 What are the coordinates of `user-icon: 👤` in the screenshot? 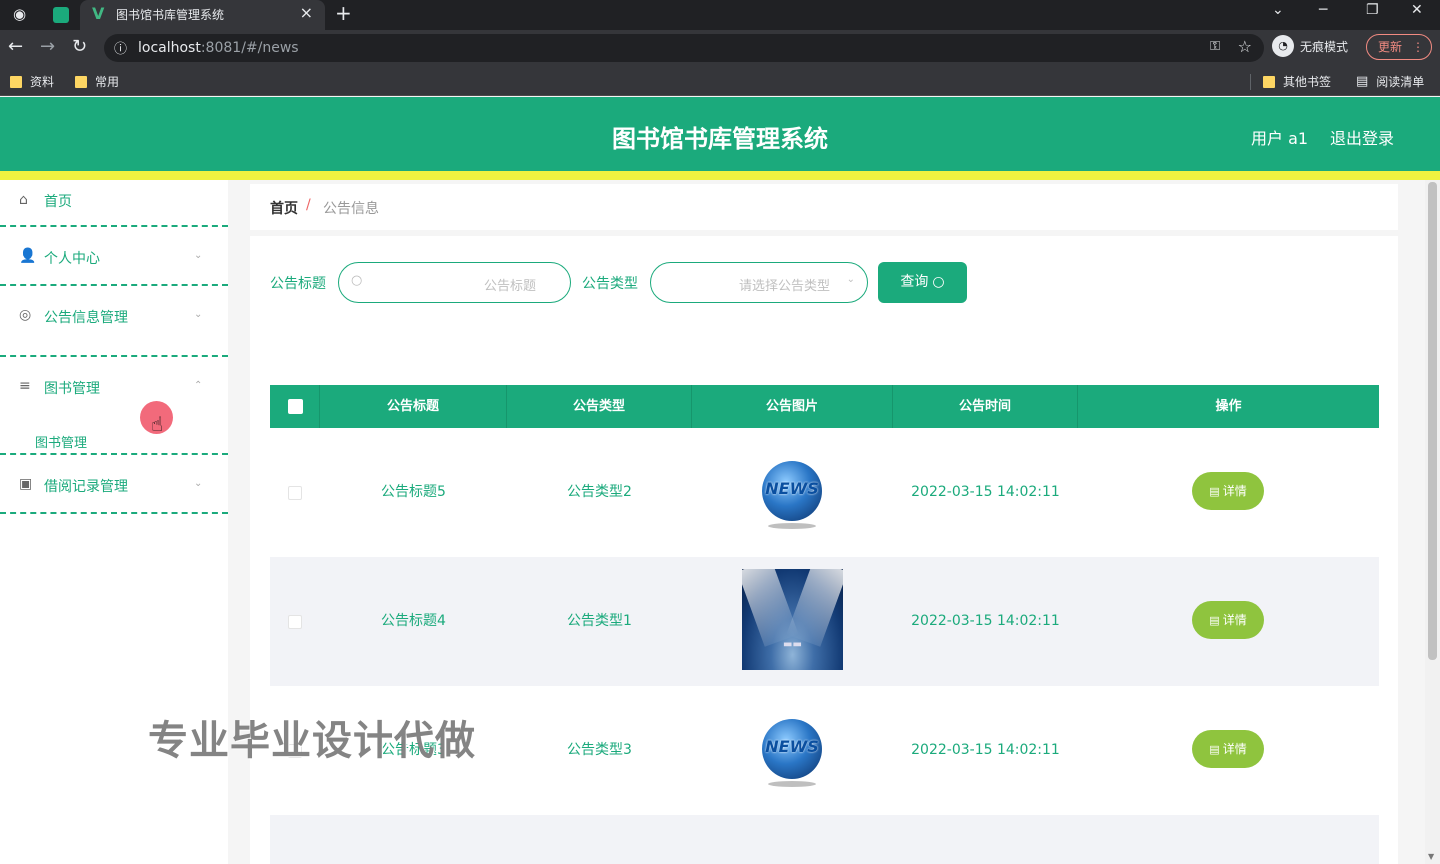 It's located at (28, 256).